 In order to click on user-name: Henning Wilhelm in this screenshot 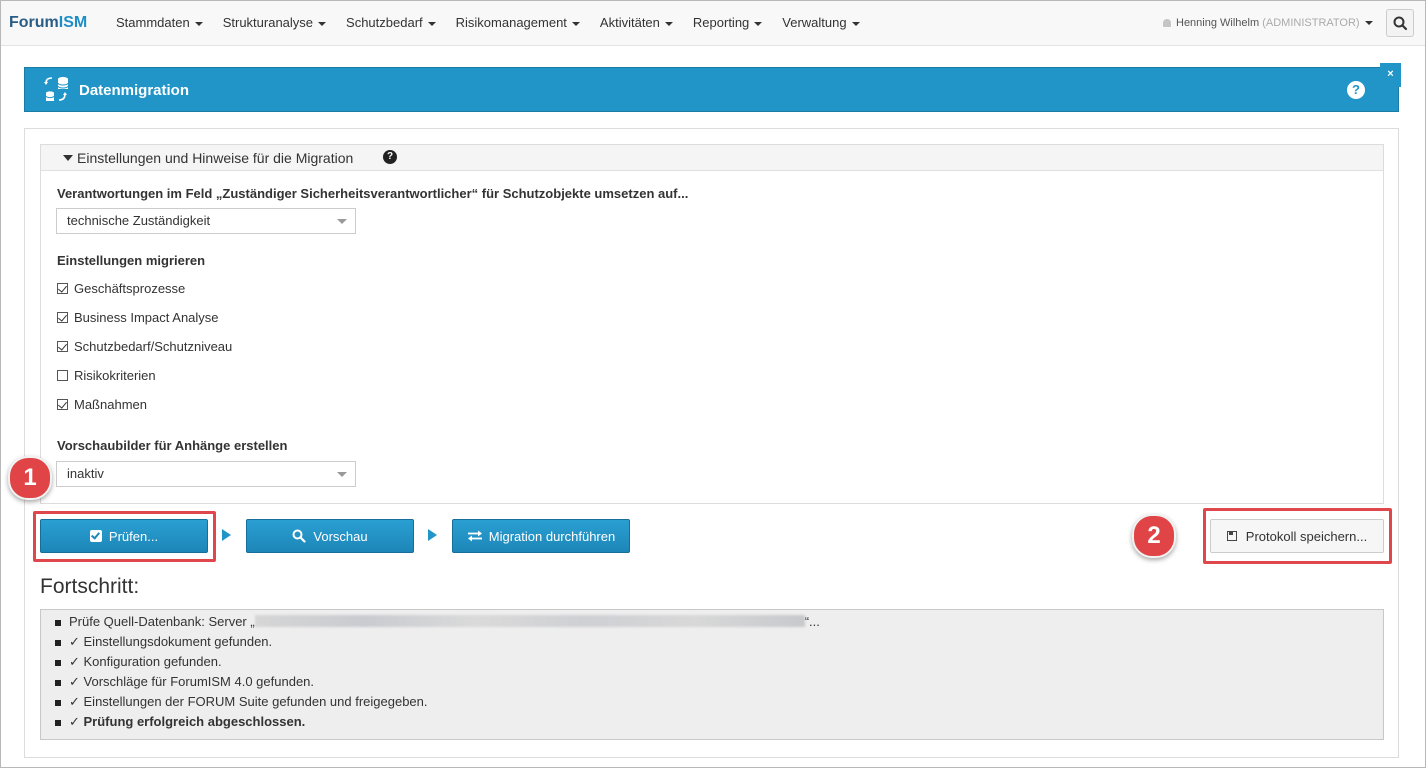, I will do `click(1218, 23)`.